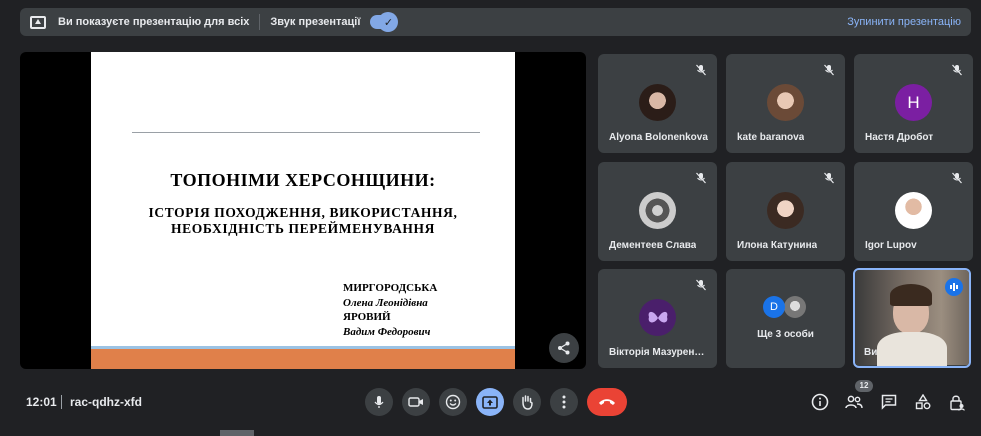  I want to click on lock-person-icon, so click(957, 403).